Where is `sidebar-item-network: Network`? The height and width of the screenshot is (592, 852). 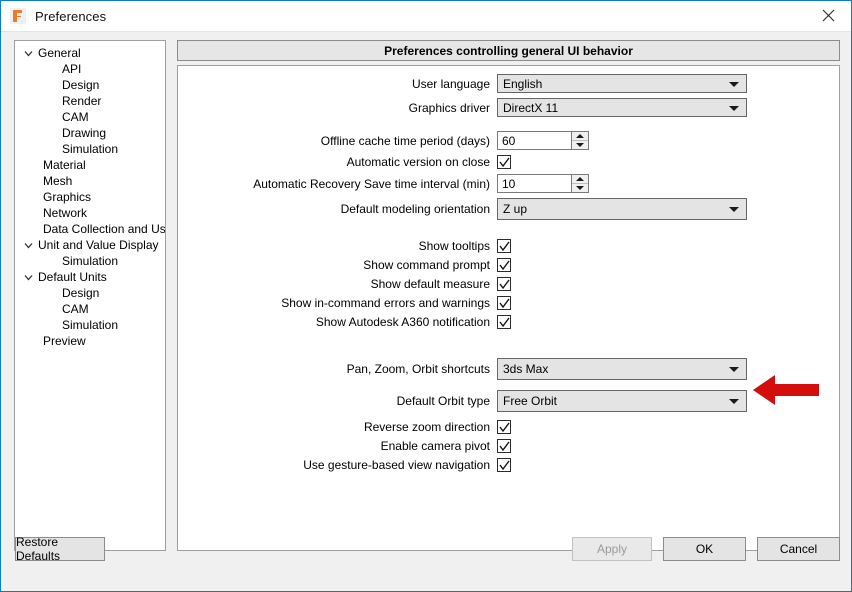 sidebar-item-network: Network is located at coordinates (90, 213).